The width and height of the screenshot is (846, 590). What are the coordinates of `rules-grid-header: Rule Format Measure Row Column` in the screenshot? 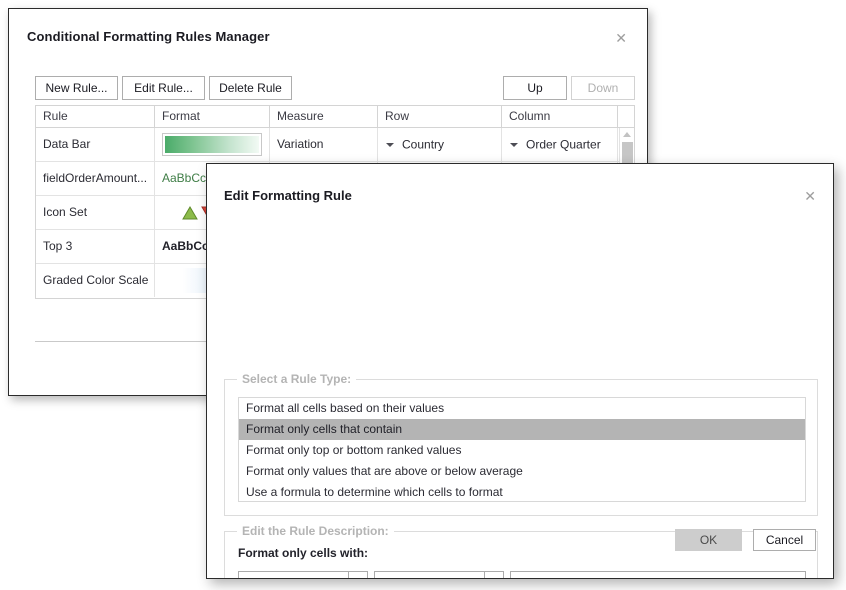 It's located at (335, 117).